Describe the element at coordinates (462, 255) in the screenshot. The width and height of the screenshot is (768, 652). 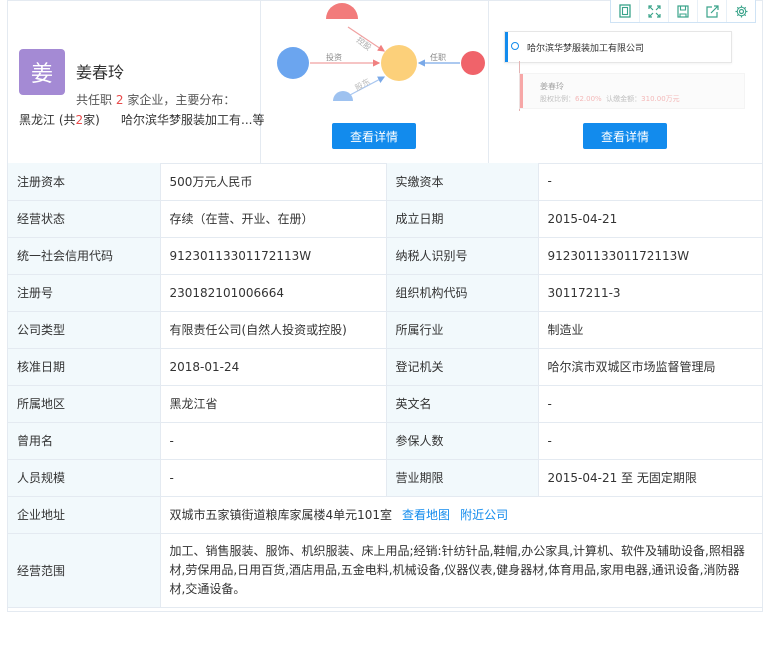
I see `taxpayer-label: 纳税人识别号` at that location.